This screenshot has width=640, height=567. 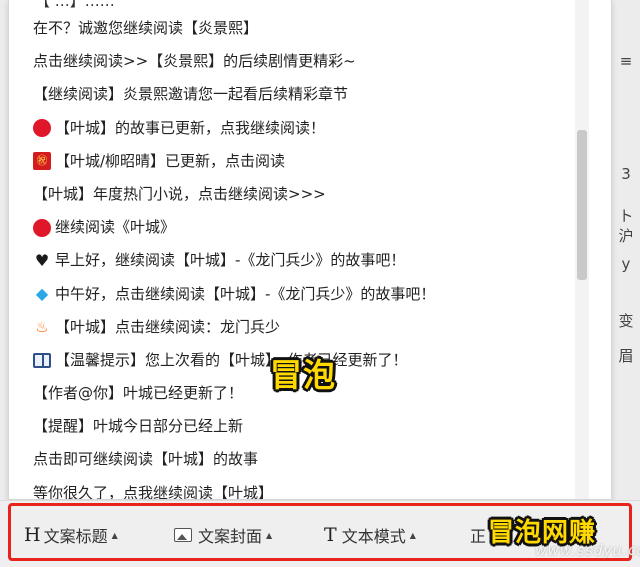 What do you see at coordinates (322, 161) in the screenshot?
I see `list-item: ㊗【叶城/柳昭晴】已更新，点击阅读` at bounding box center [322, 161].